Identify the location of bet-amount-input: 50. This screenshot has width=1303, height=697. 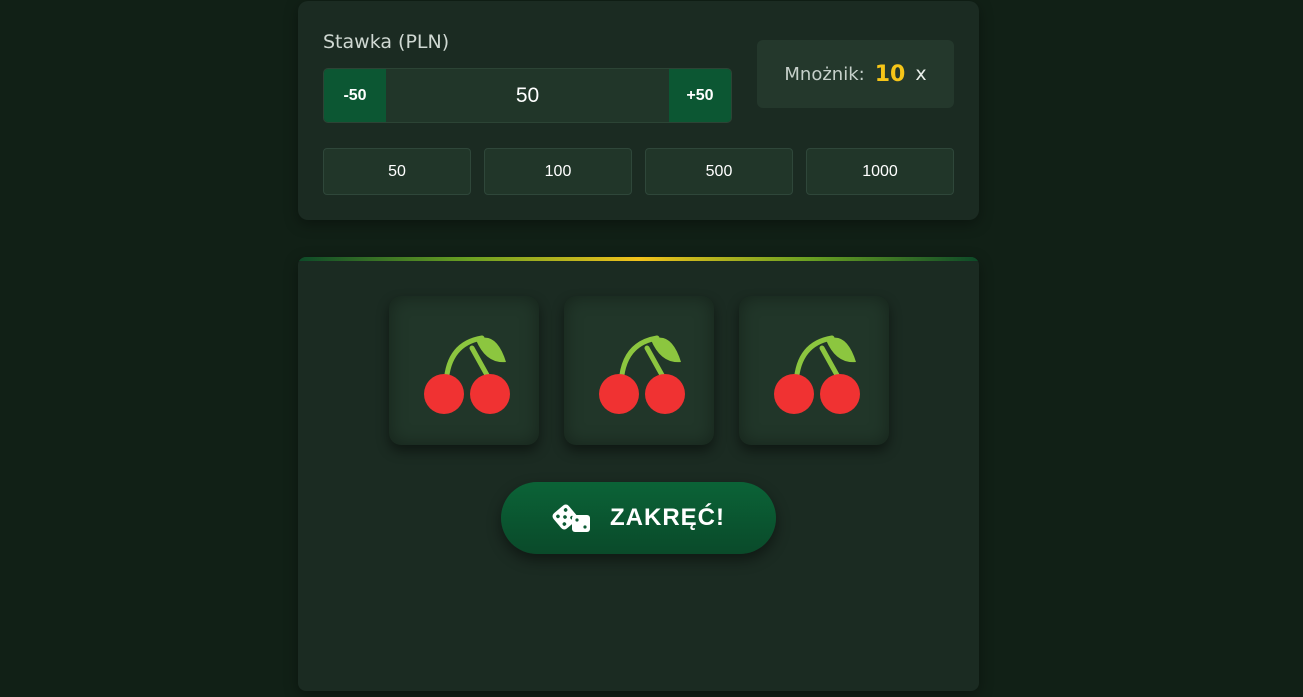
(527, 95).